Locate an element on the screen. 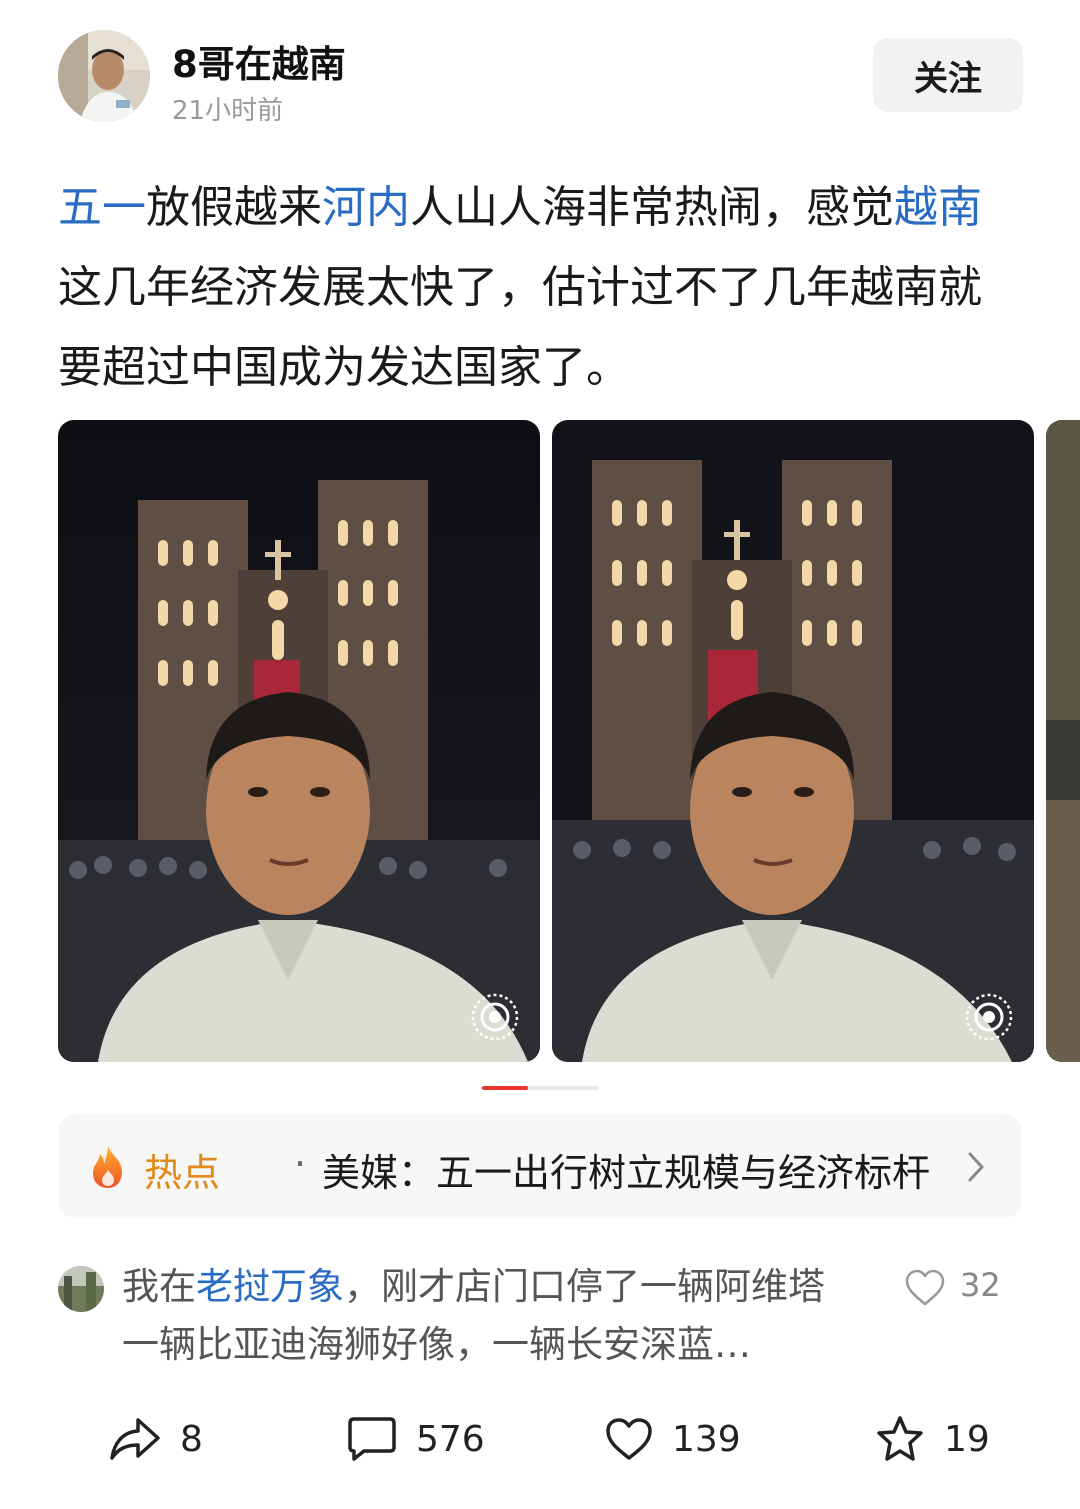 The width and height of the screenshot is (1080, 1509). author-name: 8哥在越南 is located at coordinates (259, 61).